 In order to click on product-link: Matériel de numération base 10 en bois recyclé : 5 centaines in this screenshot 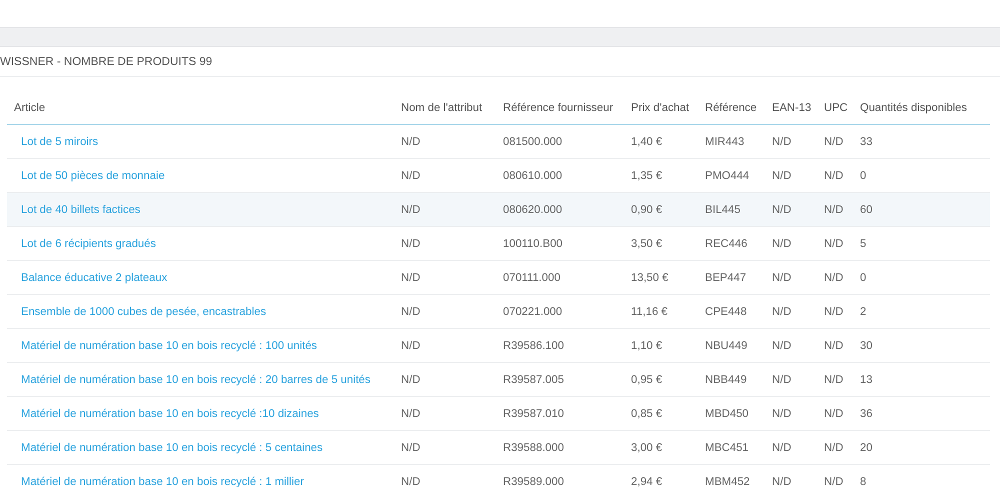, I will do `click(172, 448)`.